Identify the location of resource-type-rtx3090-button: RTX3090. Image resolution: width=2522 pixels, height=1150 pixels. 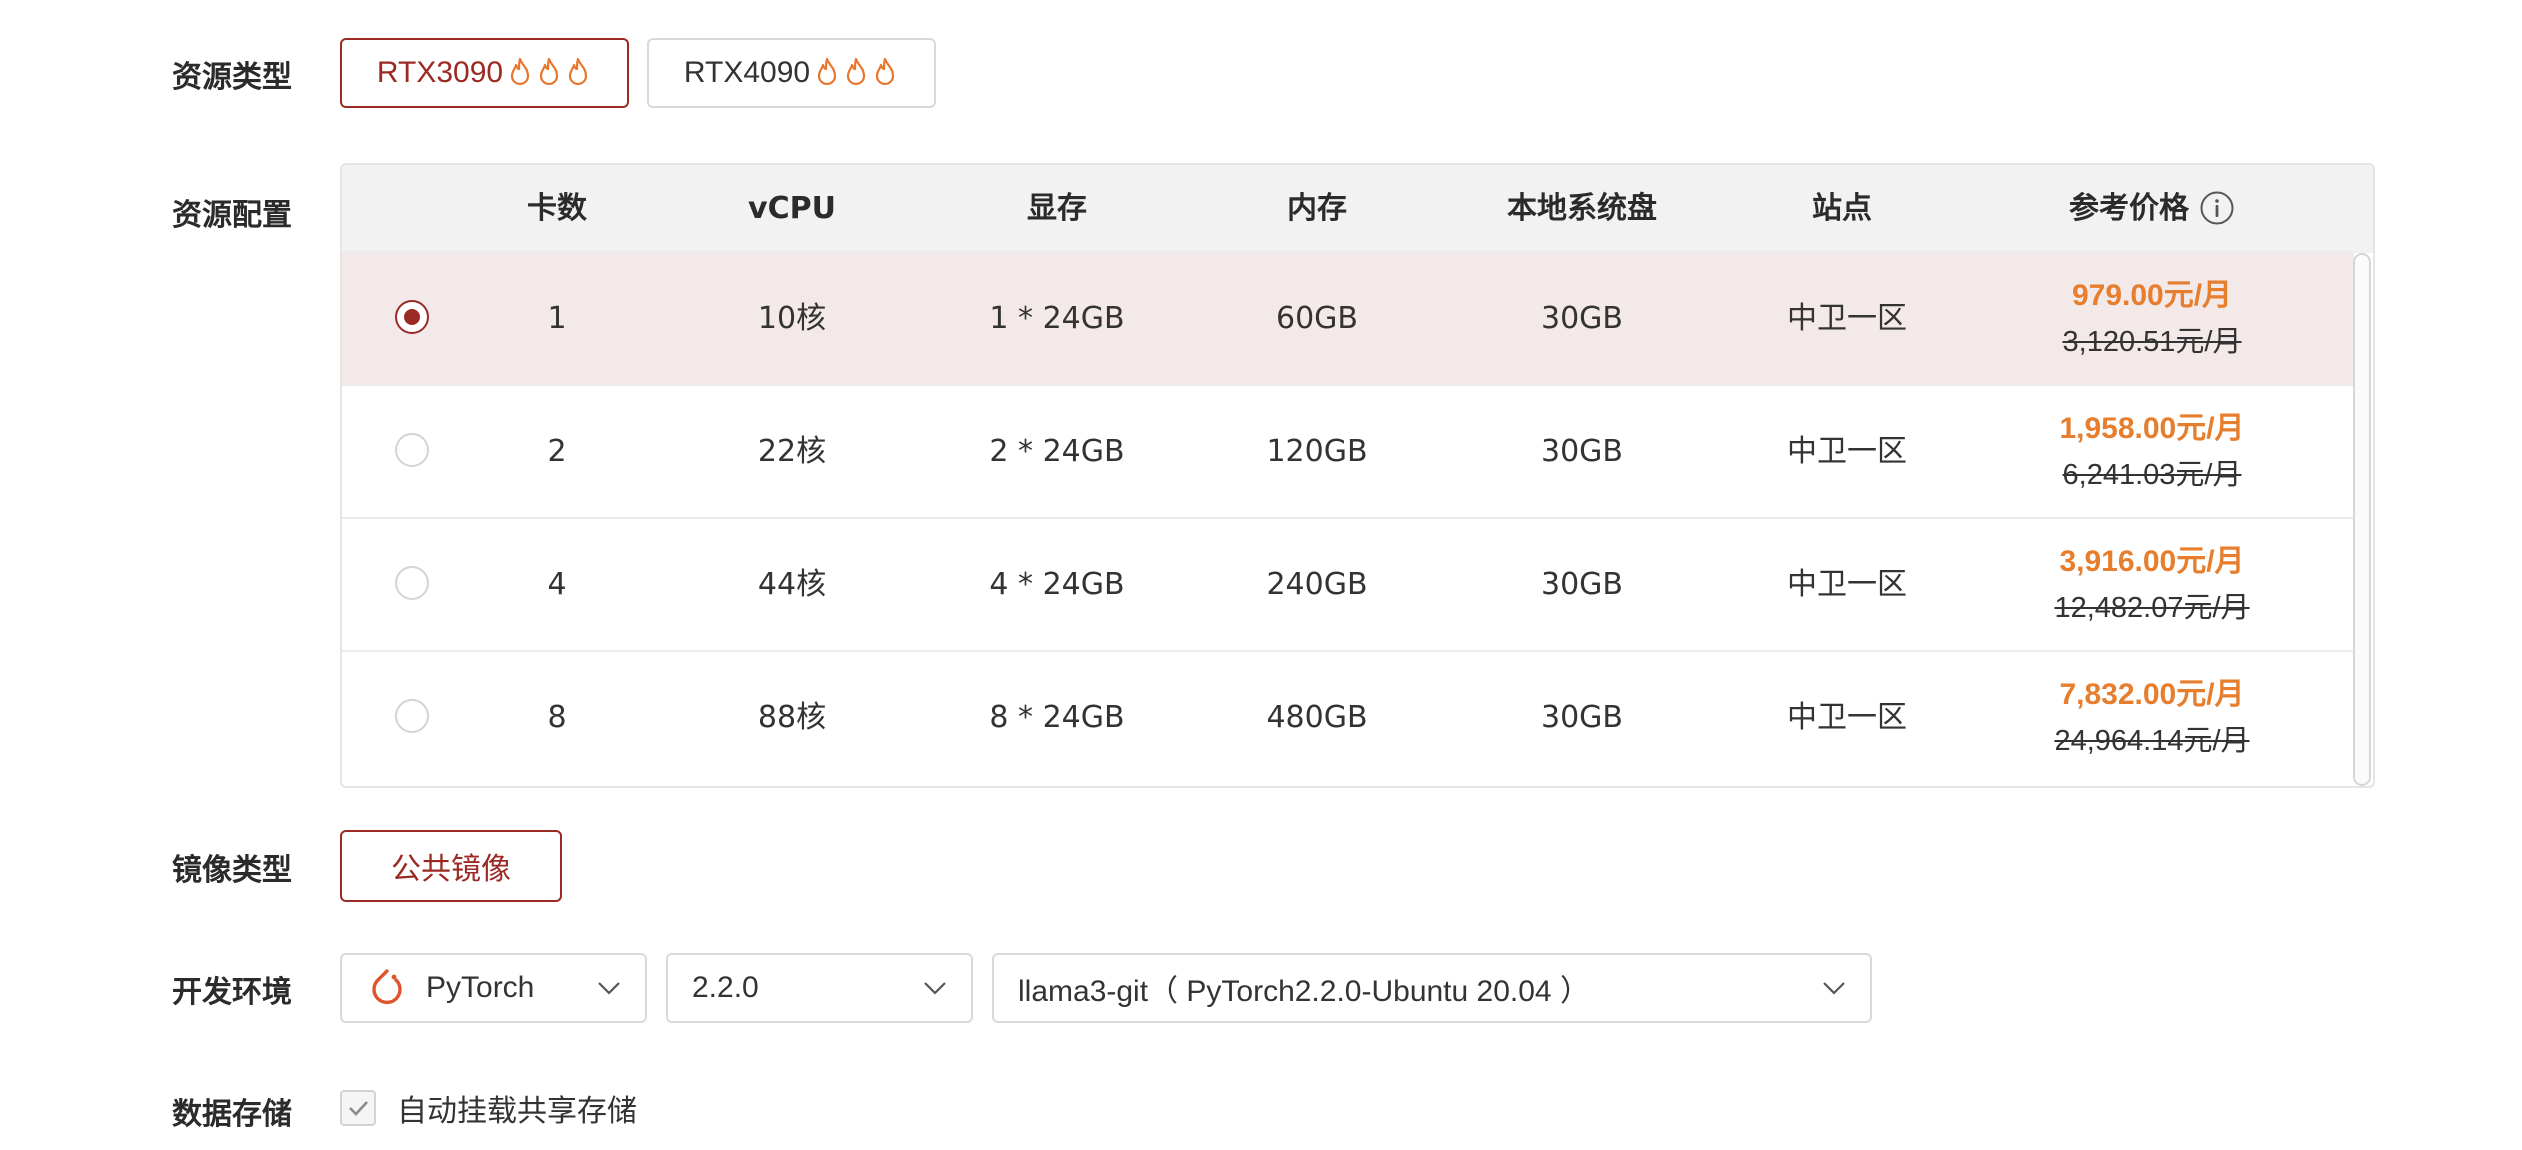
(484, 73).